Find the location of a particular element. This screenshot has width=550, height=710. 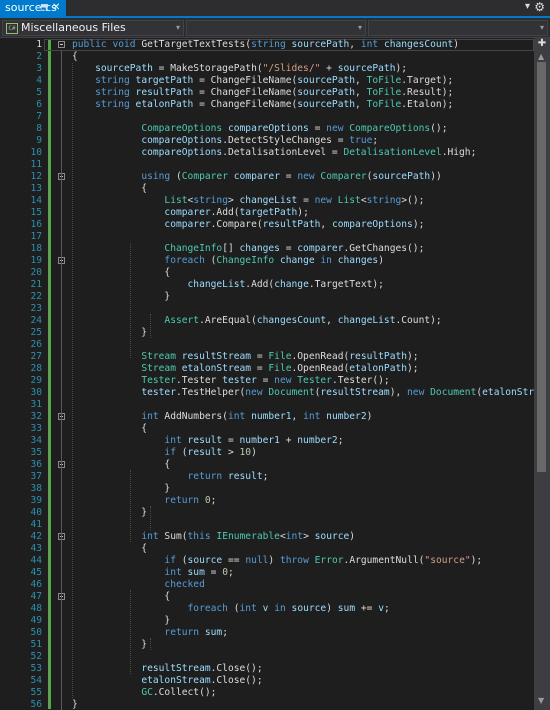

project-dropdown: C# Miscellaneous Files ▾ is located at coordinates (93, 28).